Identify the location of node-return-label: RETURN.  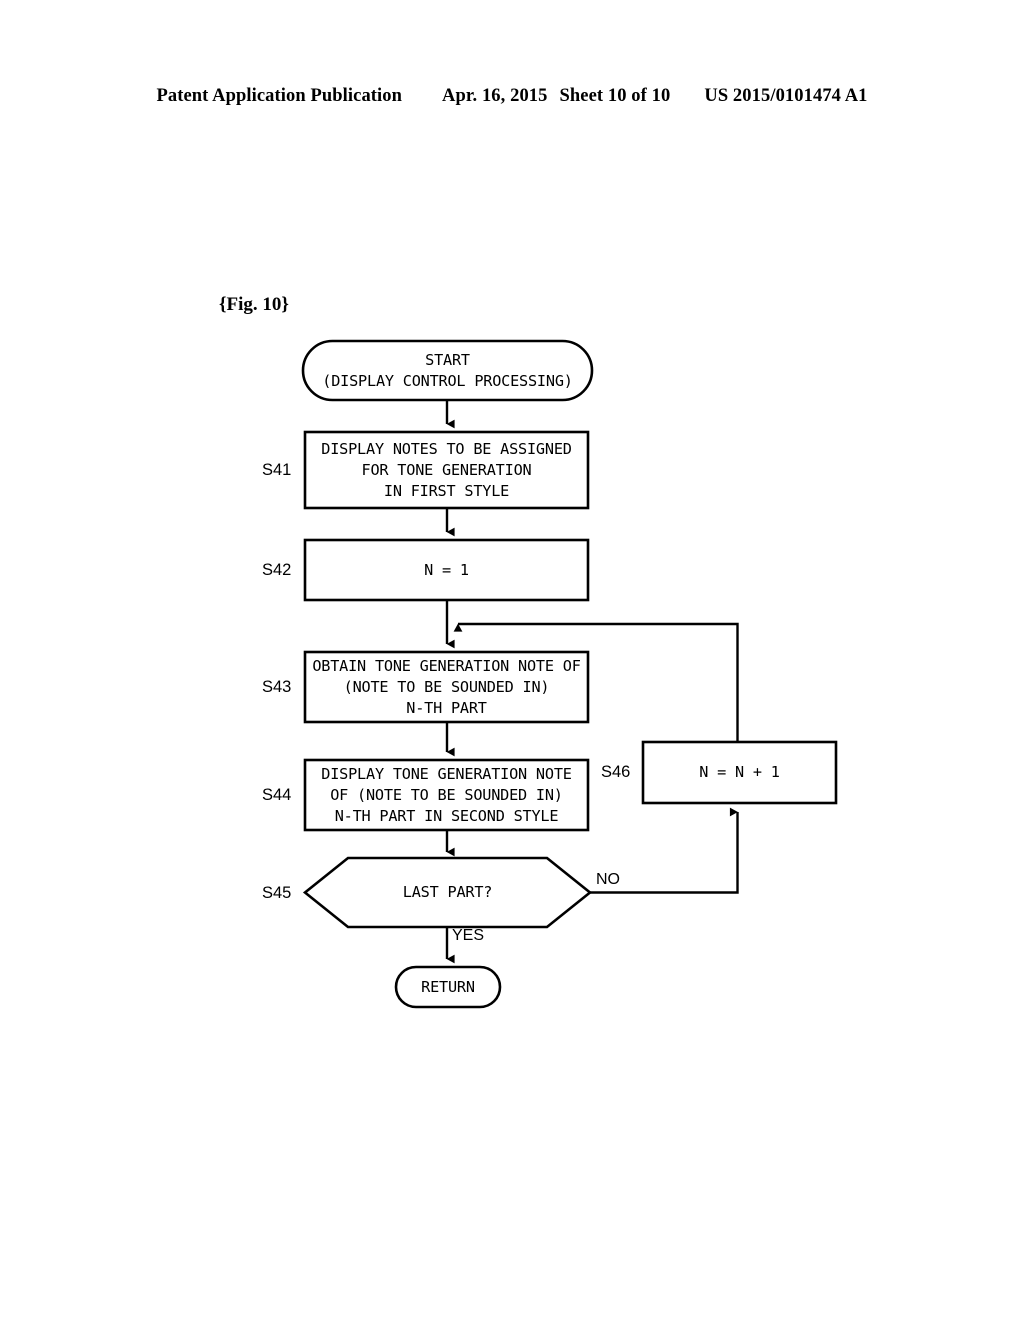
(448, 987).